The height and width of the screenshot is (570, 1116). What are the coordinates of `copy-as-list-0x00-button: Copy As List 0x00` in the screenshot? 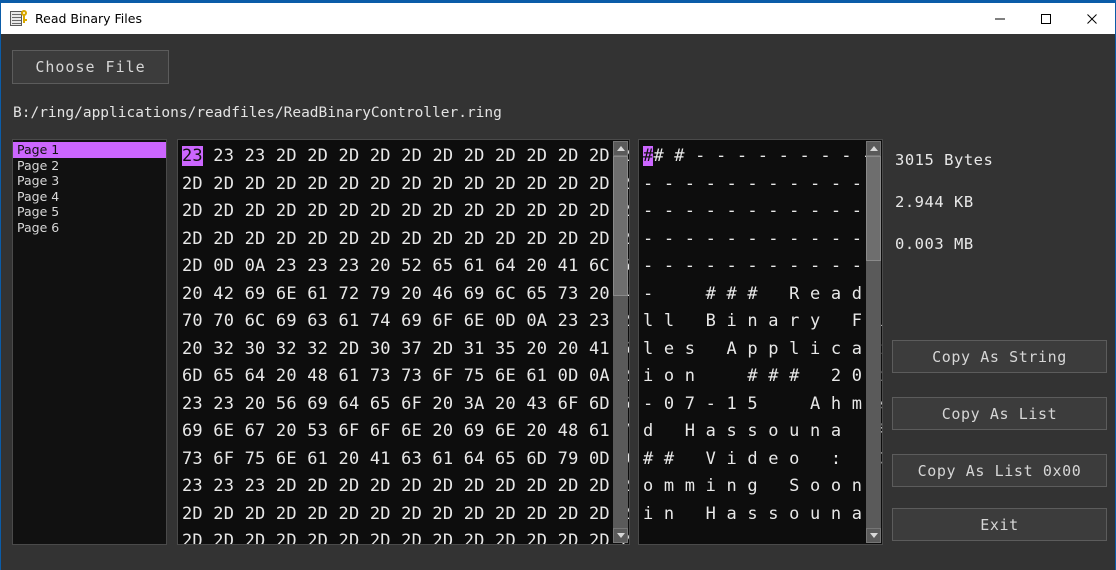 It's located at (999, 470).